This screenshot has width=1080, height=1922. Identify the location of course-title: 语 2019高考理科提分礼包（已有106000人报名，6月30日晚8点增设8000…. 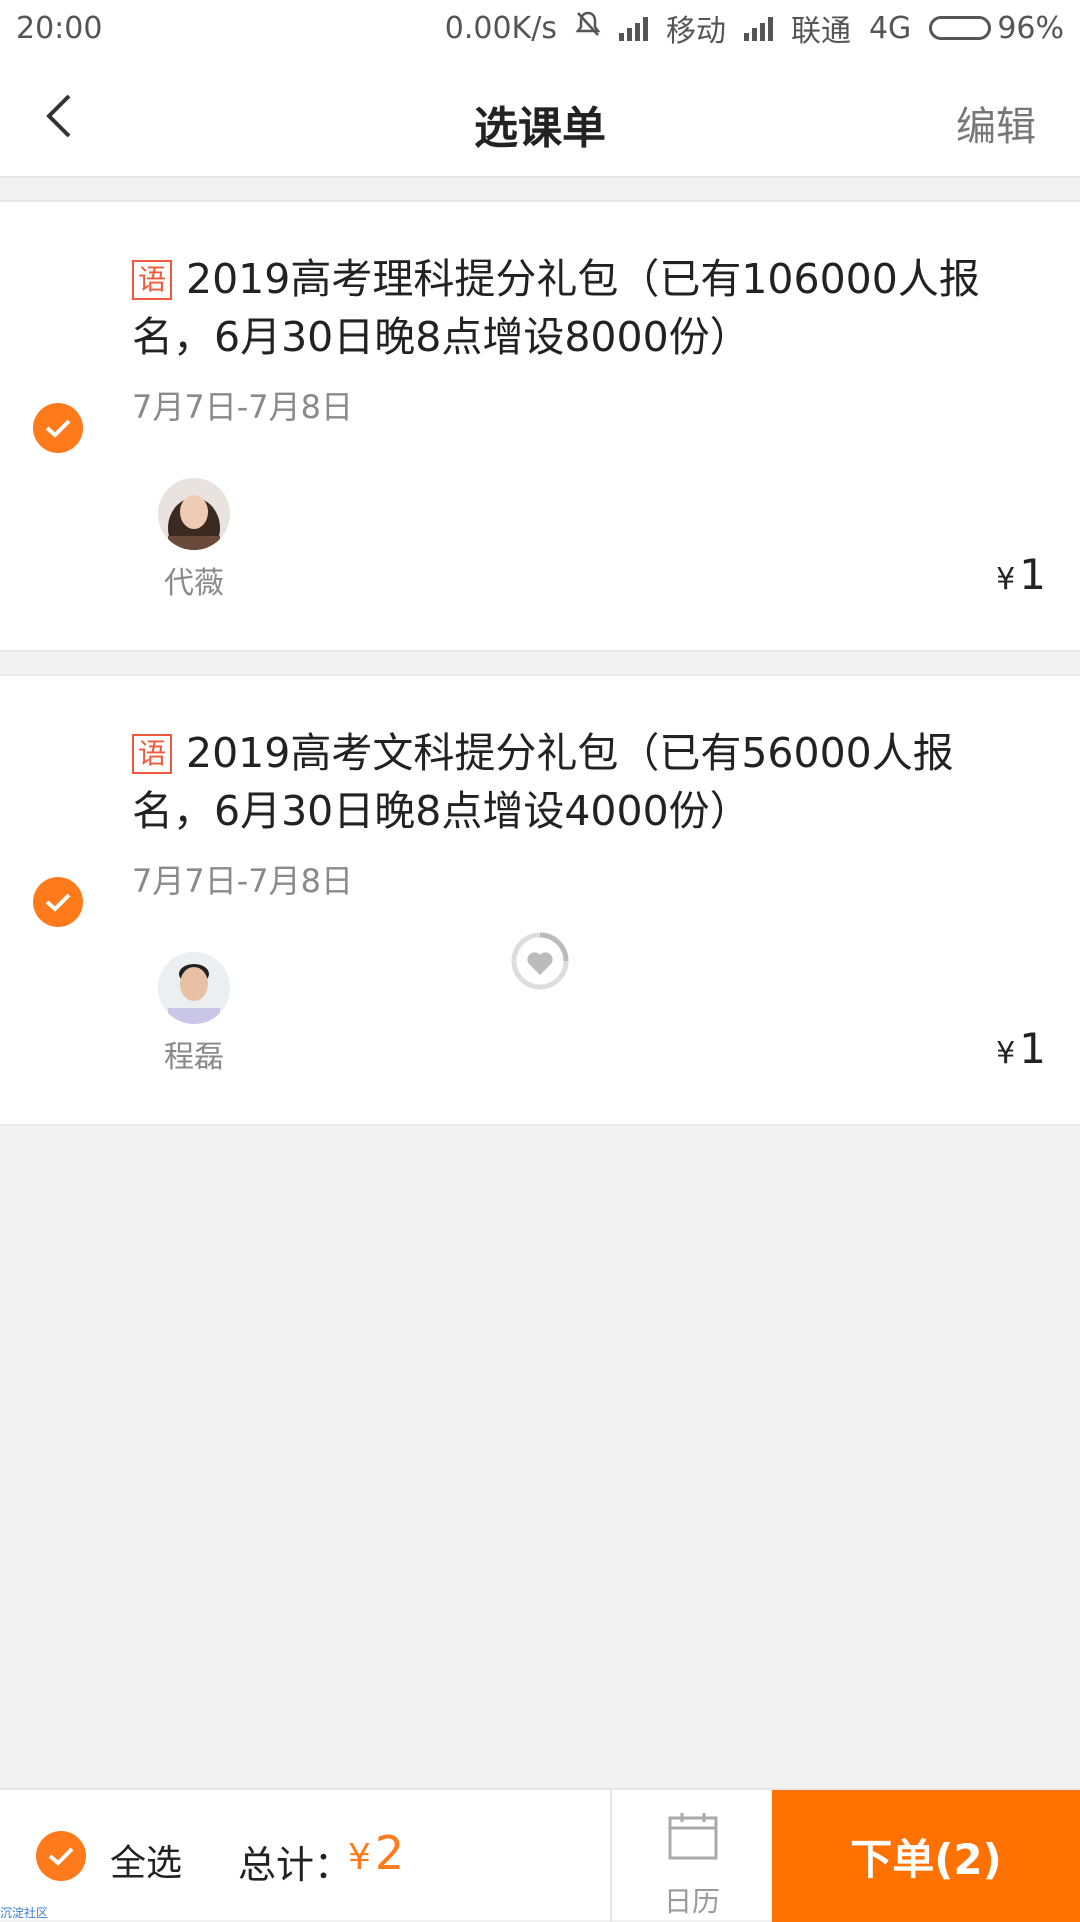
(572, 308).